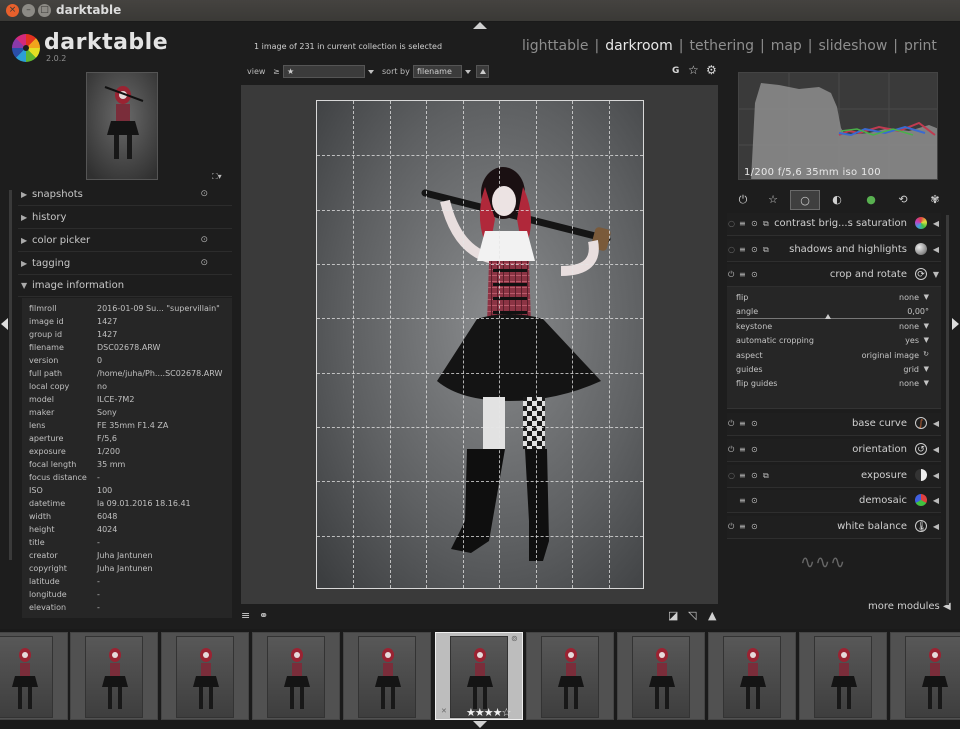 This screenshot has width=960, height=729. I want to click on navigation-thumbnail, so click(122, 126).